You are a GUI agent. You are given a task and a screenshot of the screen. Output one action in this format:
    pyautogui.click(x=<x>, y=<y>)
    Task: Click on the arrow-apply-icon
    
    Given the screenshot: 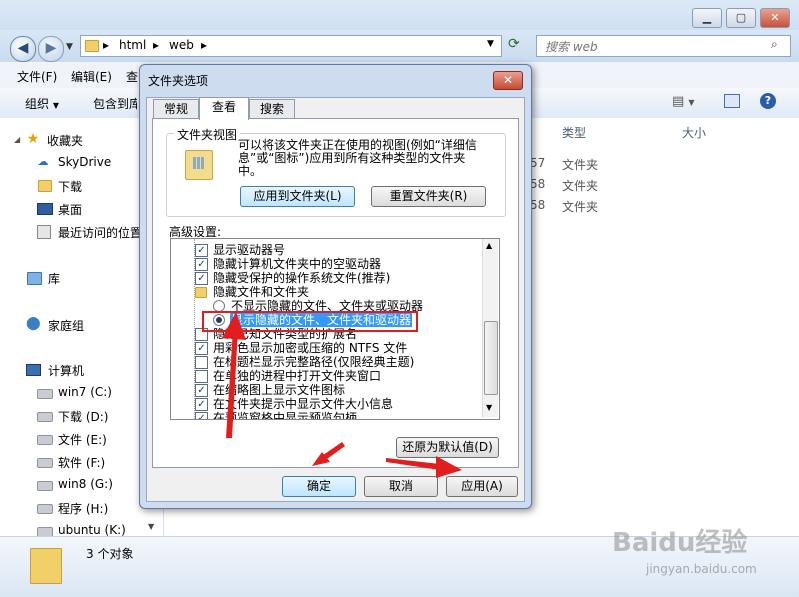 What is the action you would take?
    pyautogui.click(x=413, y=464)
    